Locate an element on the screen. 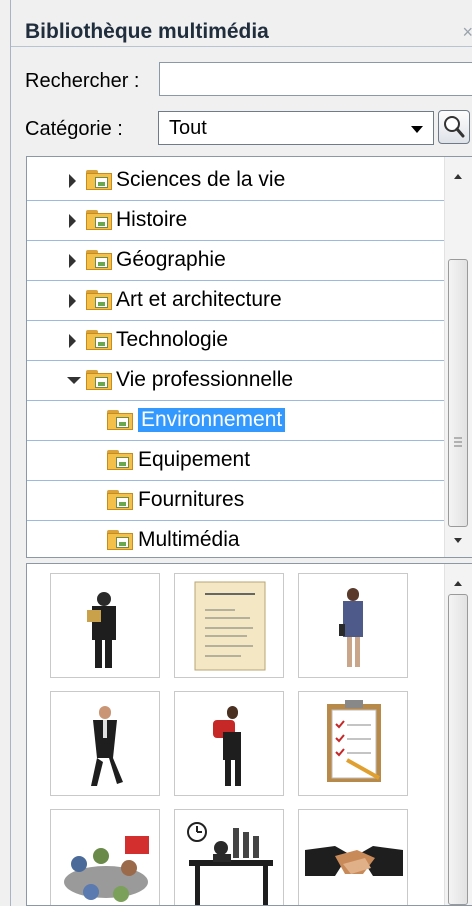 Image resolution: width=472 pixels, height=906 pixels. panel-title: Bibliothèque multimédia is located at coordinates (147, 31).